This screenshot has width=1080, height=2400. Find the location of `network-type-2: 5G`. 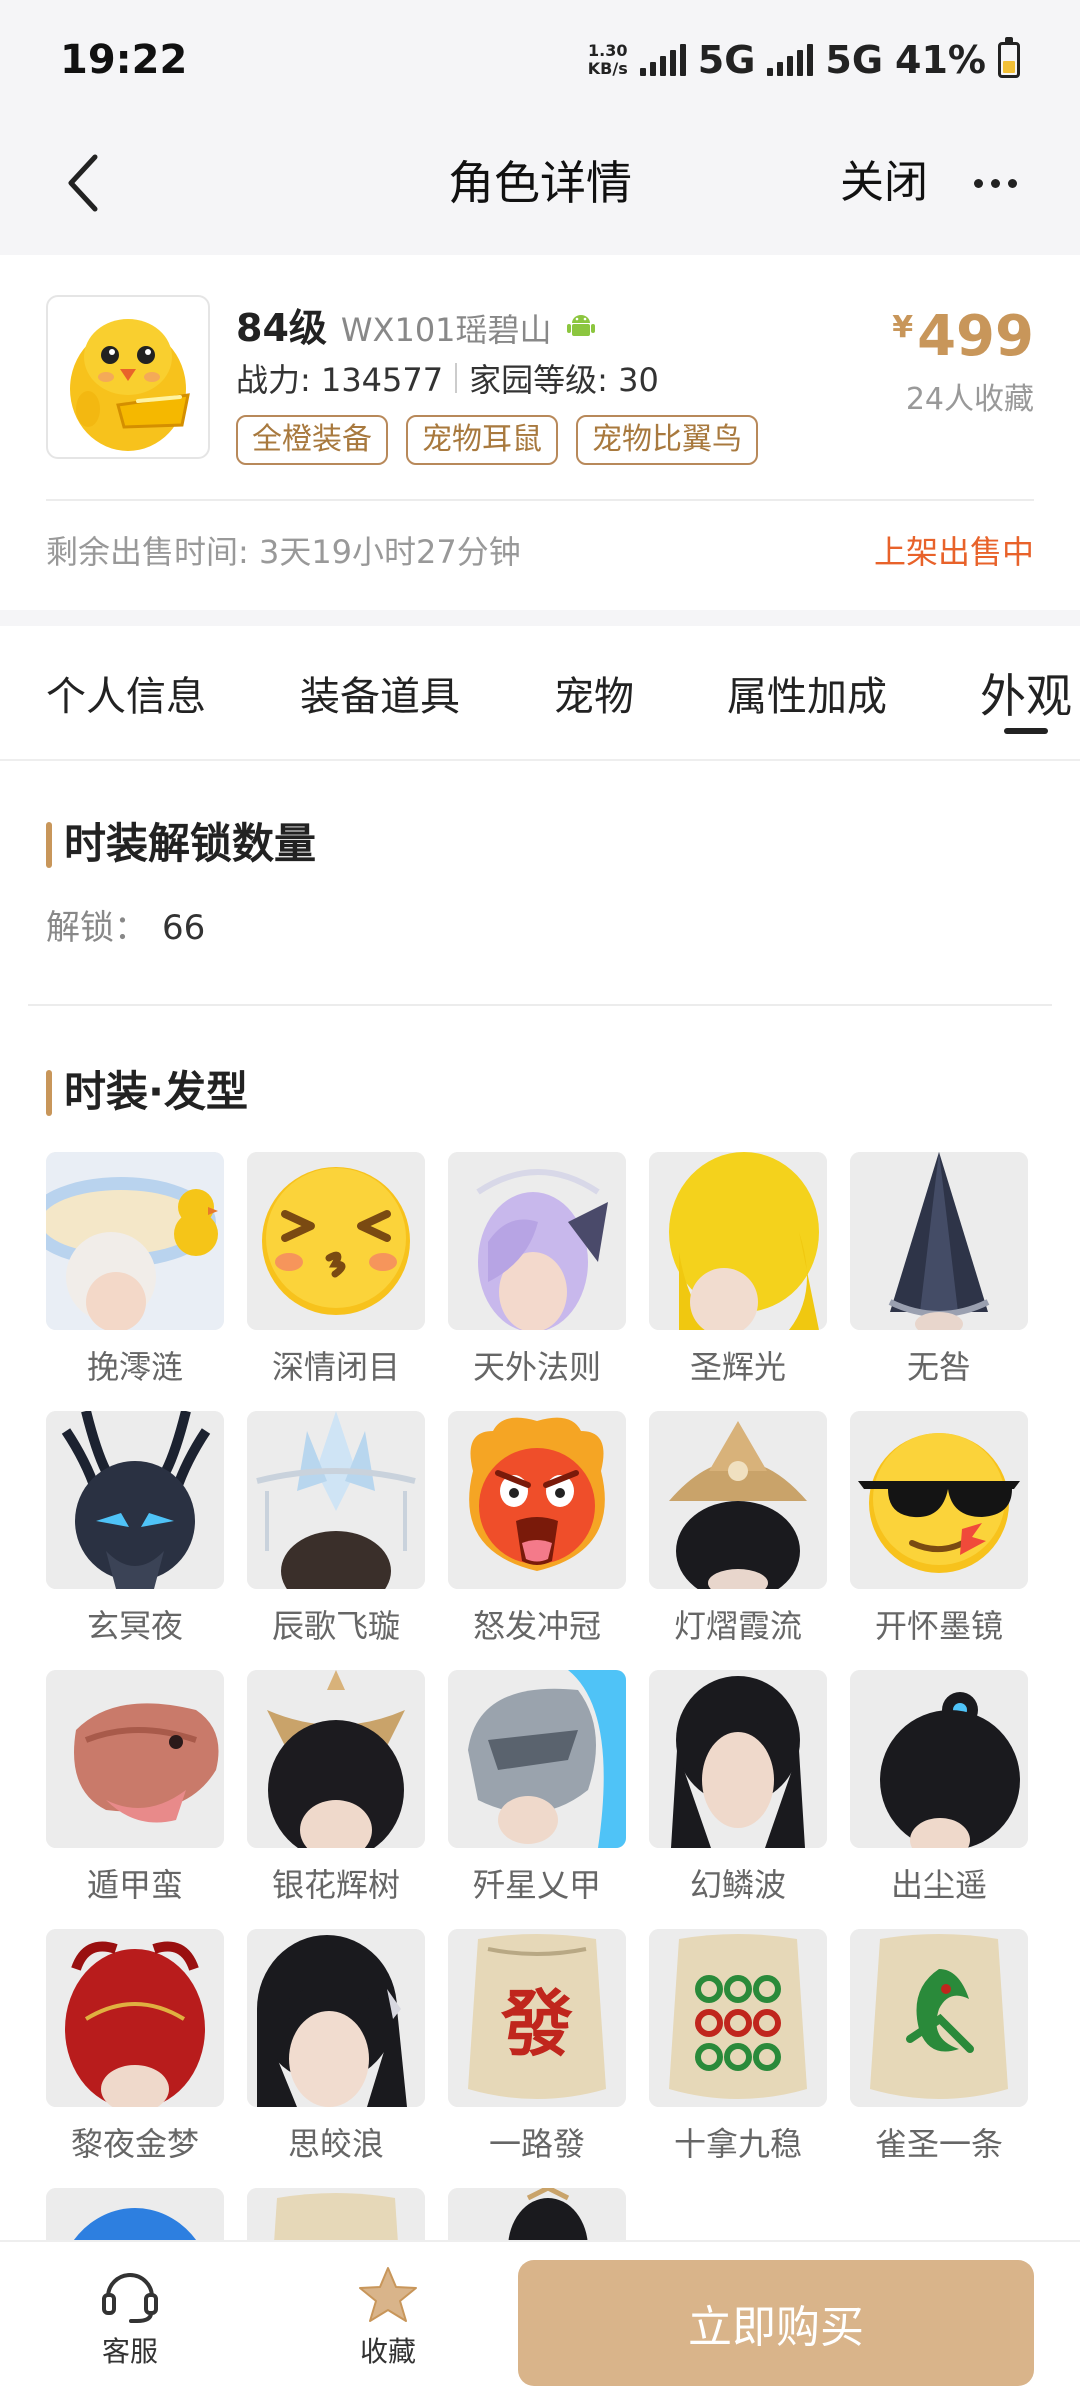

network-type-2: 5G is located at coordinates (854, 60).